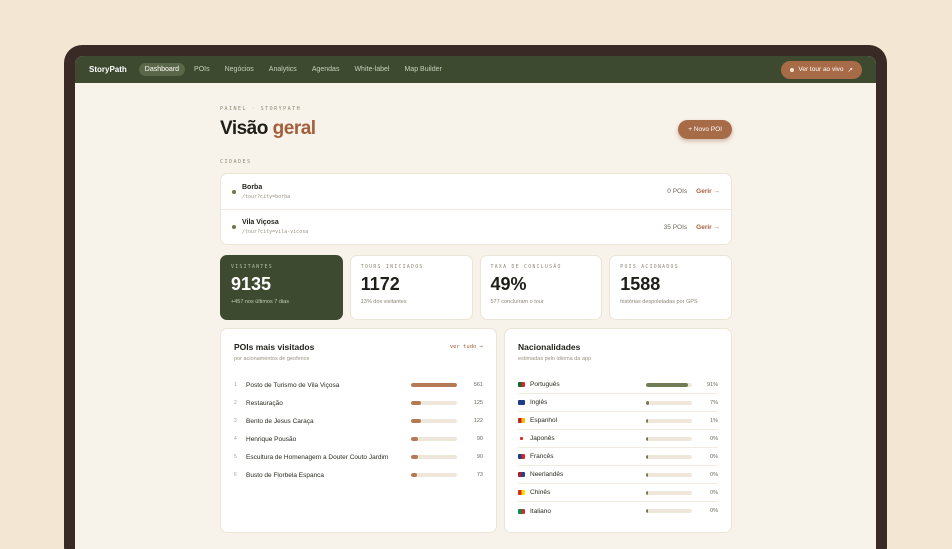 The image size is (952, 549). I want to click on poi-name: Henrique Pousão, so click(271, 439).